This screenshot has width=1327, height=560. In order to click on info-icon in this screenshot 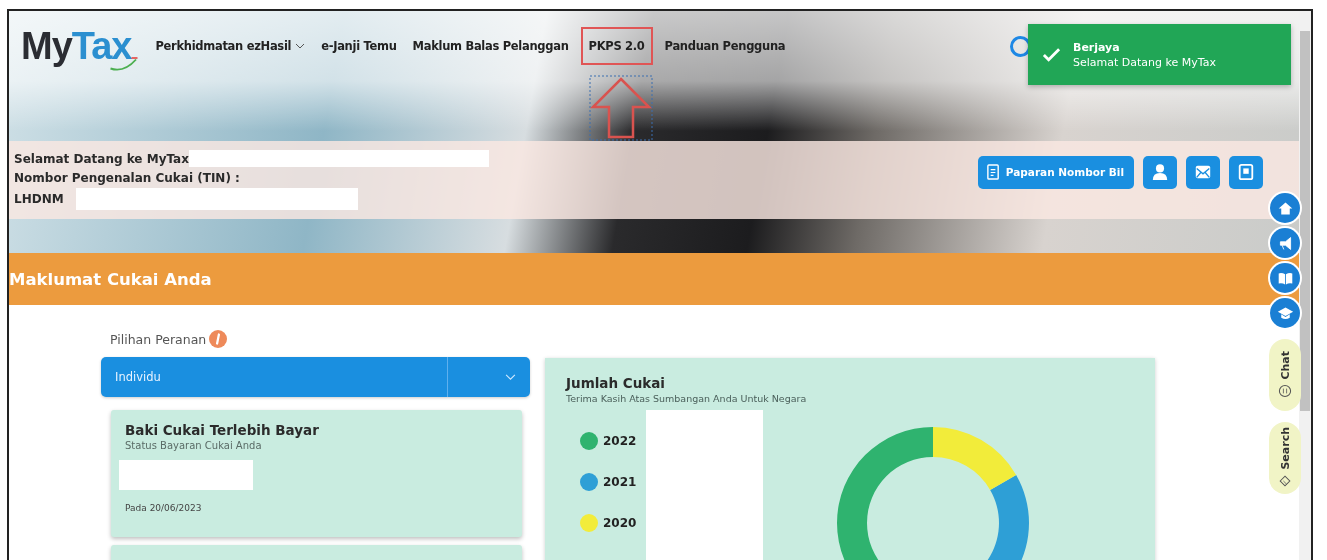, I will do `click(218, 339)`.